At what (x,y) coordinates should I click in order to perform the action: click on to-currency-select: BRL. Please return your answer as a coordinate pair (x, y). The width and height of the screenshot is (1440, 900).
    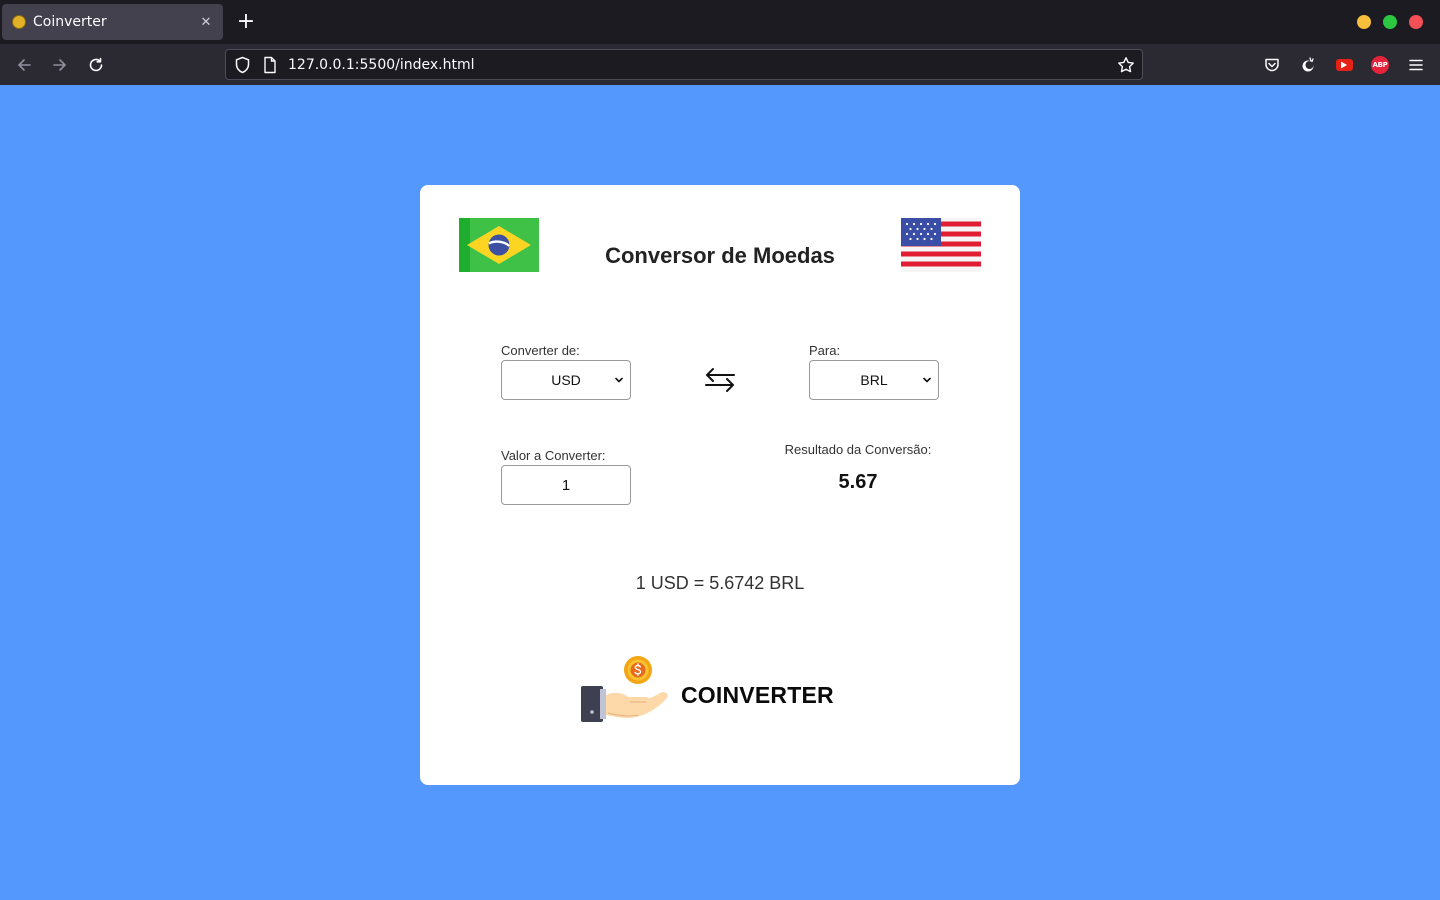
    Looking at the image, I should click on (874, 380).